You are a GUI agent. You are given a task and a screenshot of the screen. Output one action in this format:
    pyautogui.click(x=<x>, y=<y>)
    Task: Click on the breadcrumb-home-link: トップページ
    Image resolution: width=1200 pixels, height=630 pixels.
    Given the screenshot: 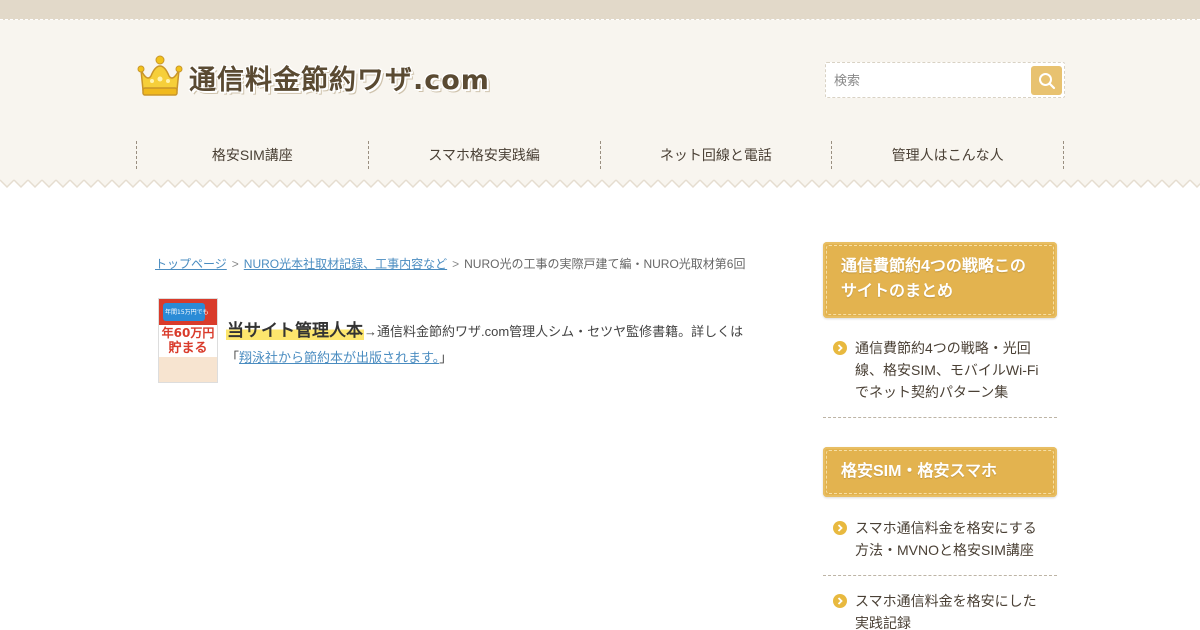 What is the action you would take?
    pyautogui.click(x=191, y=264)
    